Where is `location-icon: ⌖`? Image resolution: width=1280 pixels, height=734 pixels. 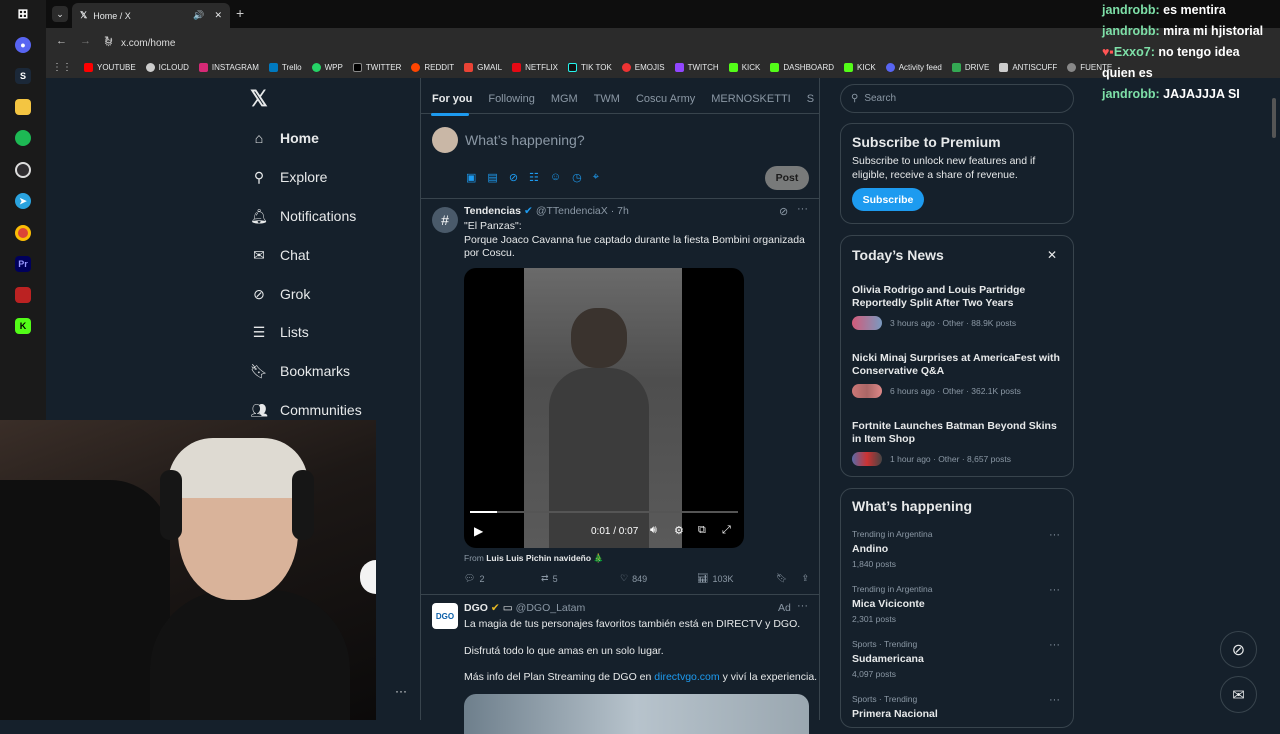
location-icon: ⌖ is located at coordinates (596, 177).